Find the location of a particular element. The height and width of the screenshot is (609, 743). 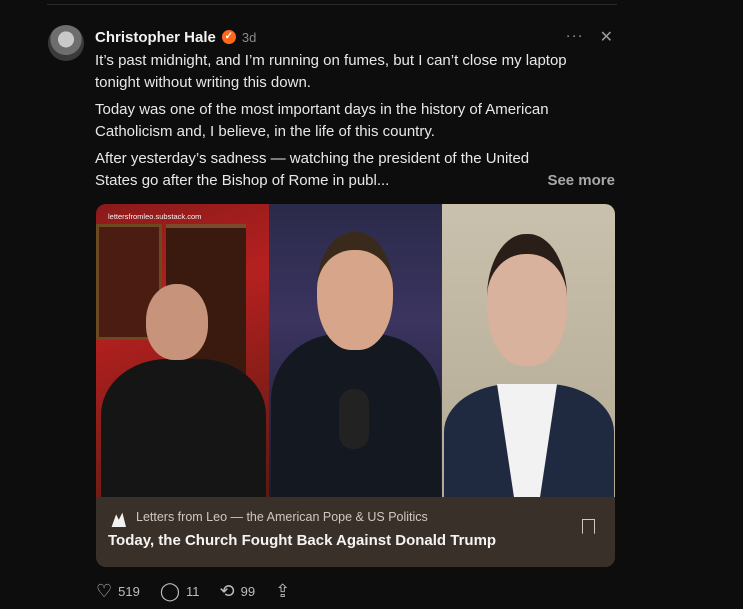

verified-icon: ✓ is located at coordinates (228, 37).